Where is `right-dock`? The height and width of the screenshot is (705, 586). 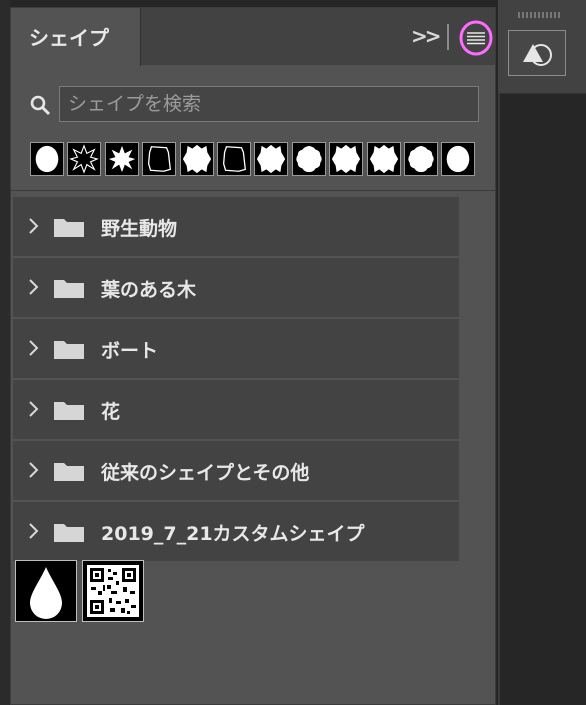
right-dock is located at coordinates (542, 47).